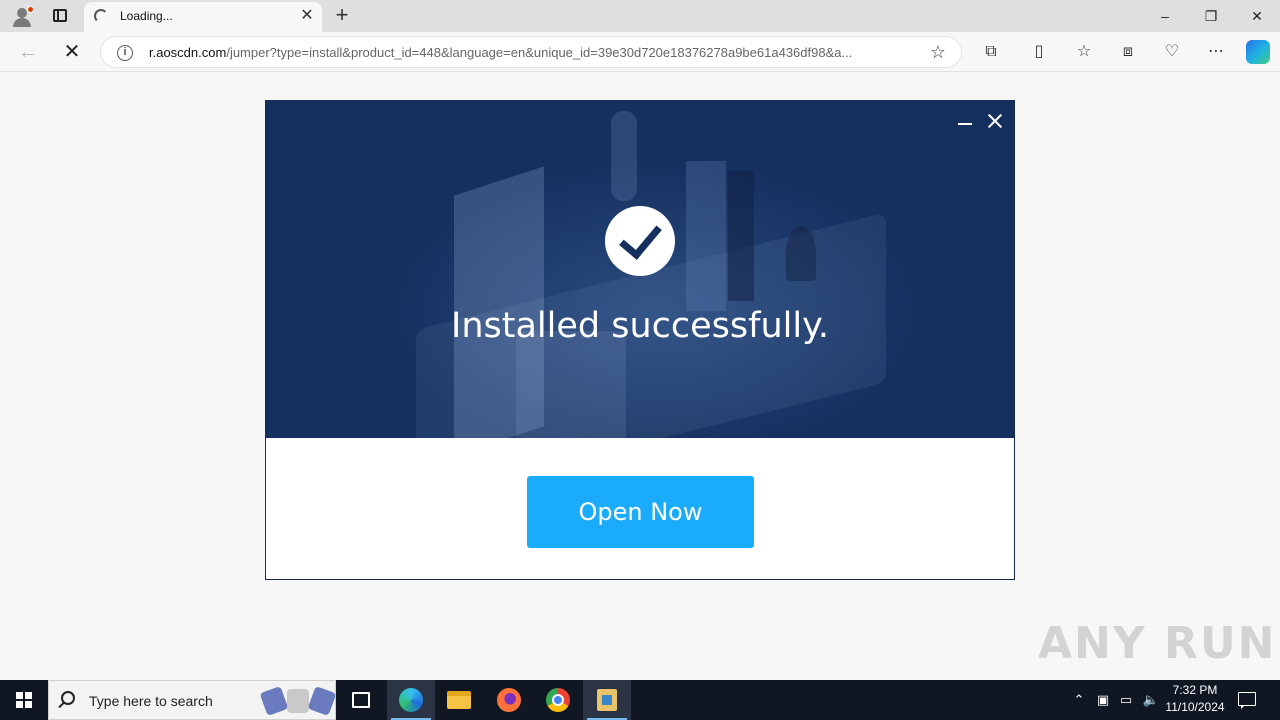  What do you see at coordinates (125, 53) in the screenshot?
I see `site-info-icon: i` at bounding box center [125, 53].